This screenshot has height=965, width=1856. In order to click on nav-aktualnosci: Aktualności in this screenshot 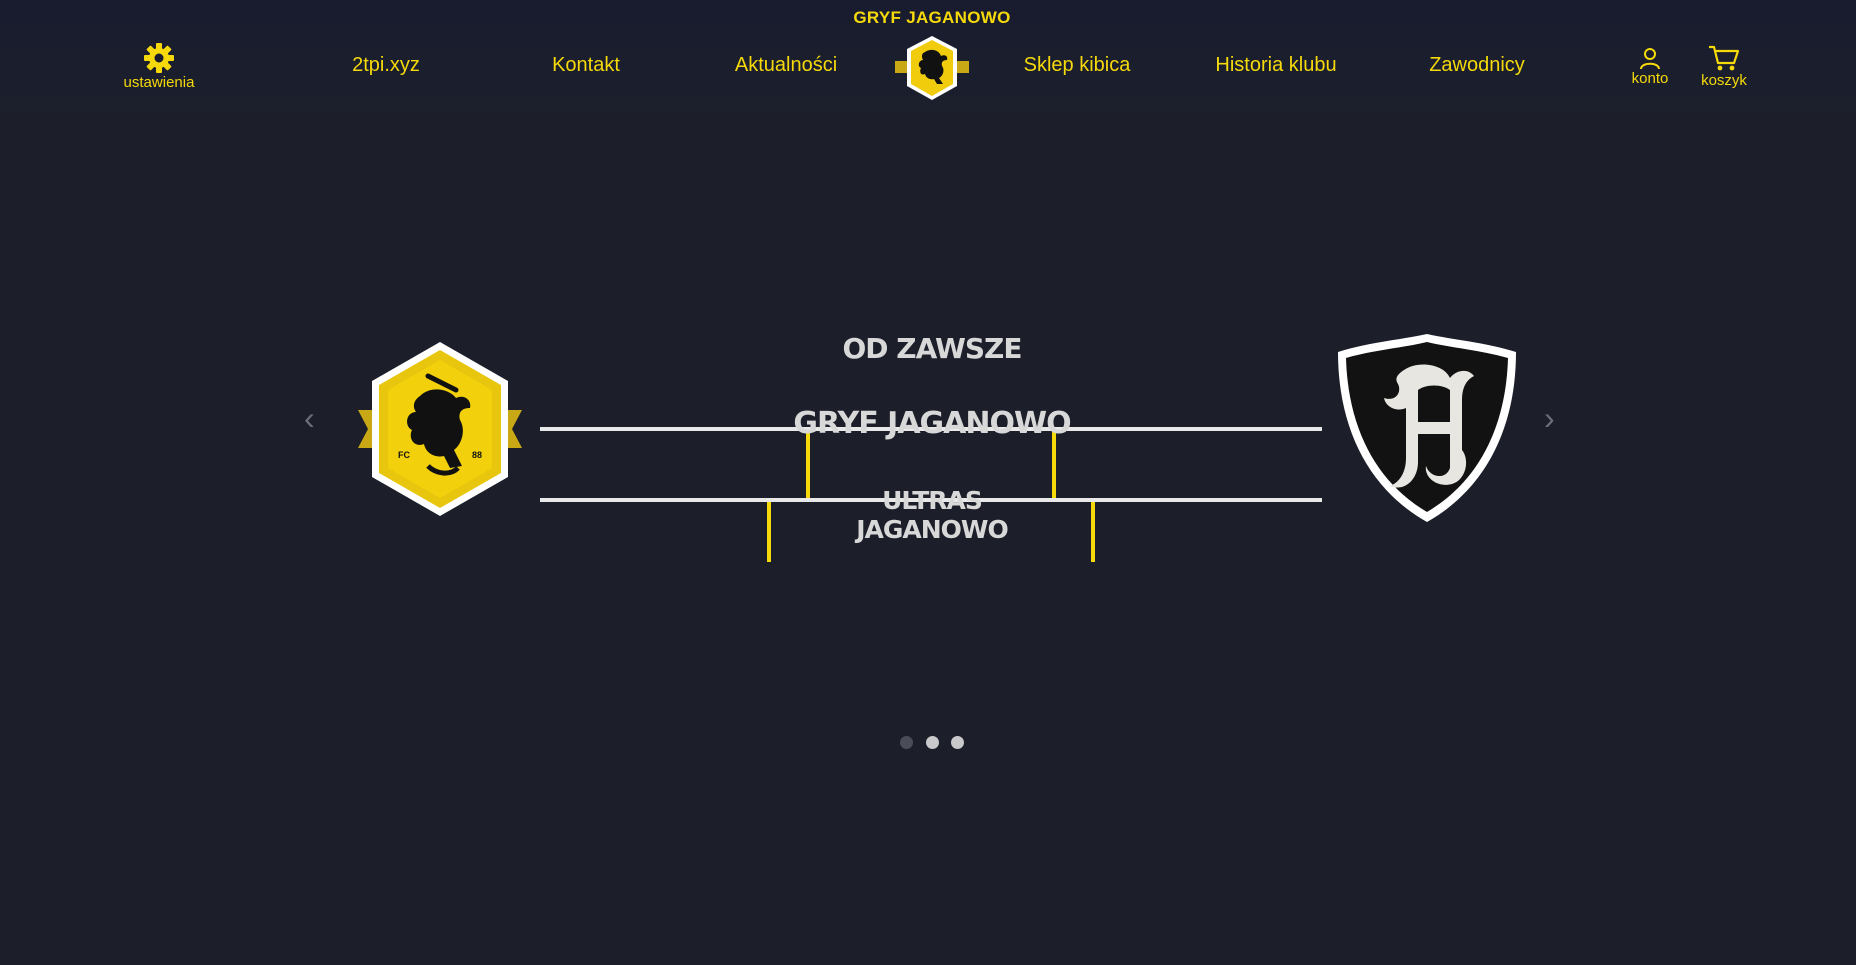, I will do `click(786, 65)`.